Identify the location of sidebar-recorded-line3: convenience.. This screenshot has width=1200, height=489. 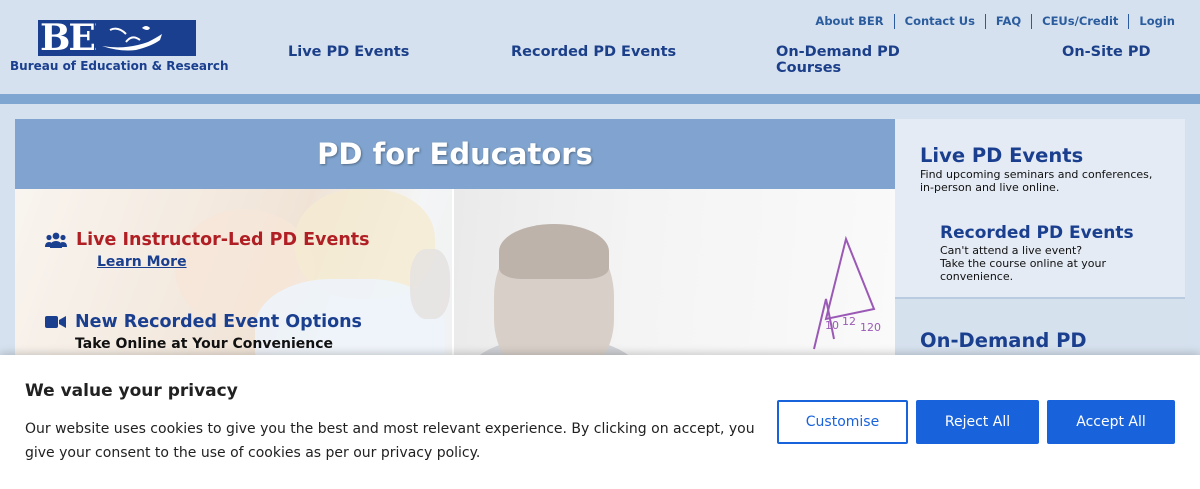
(977, 276).